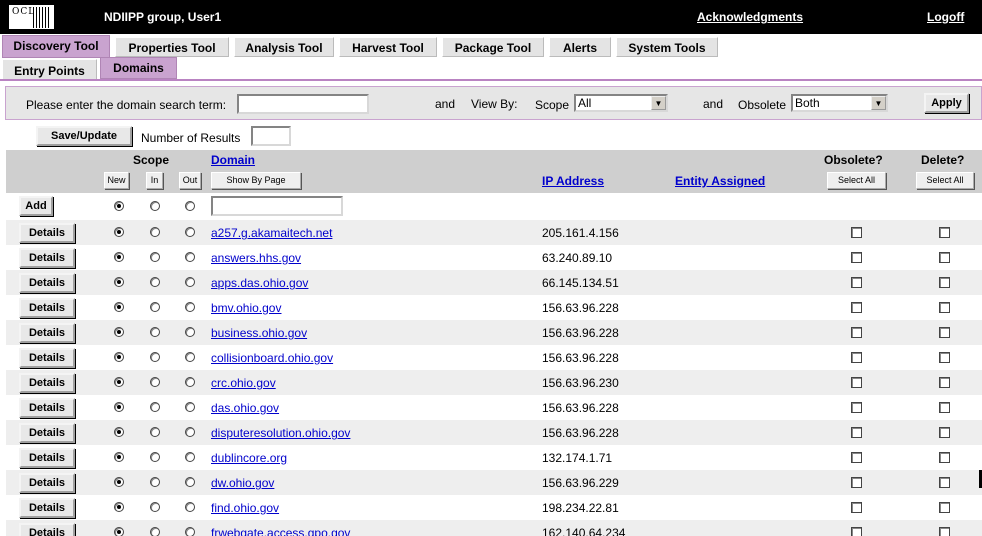 This screenshot has width=982, height=536. I want to click on domain-column-header: Domain, so click(233, 160).